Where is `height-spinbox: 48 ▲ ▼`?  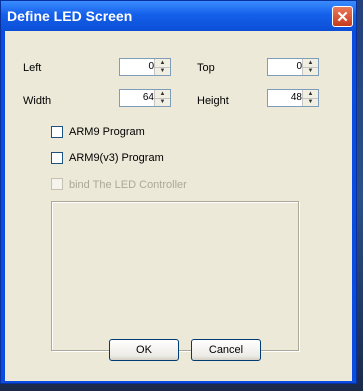 height-spinbox: 48 ▲ ▼ is located at coordinates (293, 98).